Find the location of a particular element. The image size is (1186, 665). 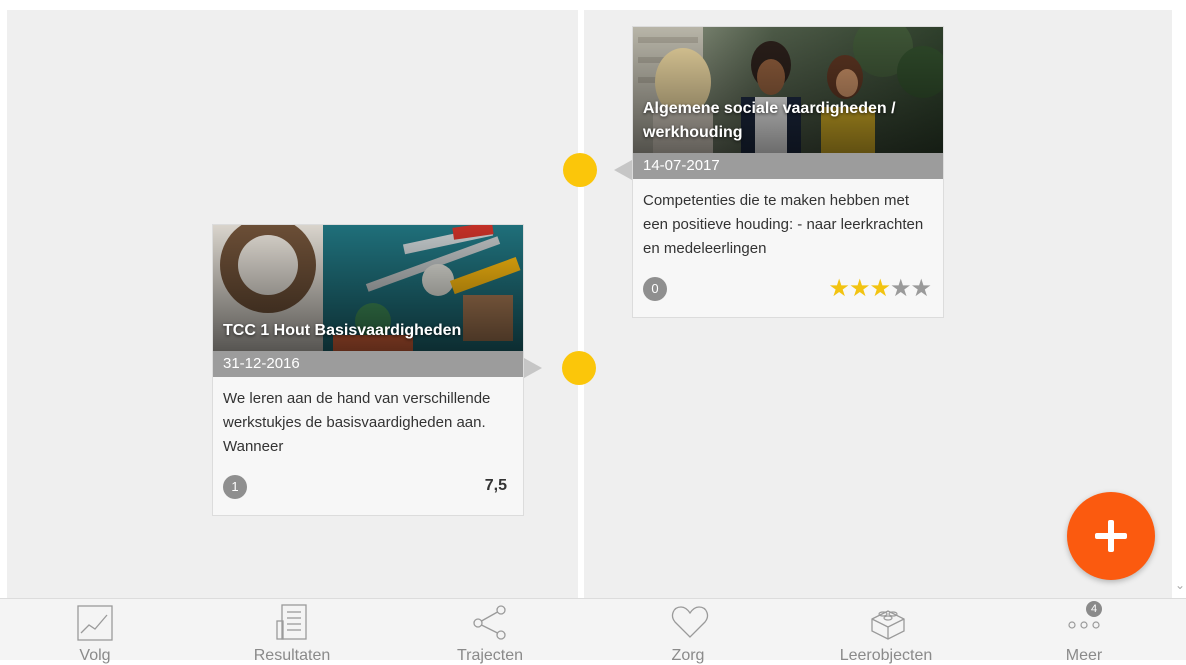

document-icon is located at coordinates (291, 622).